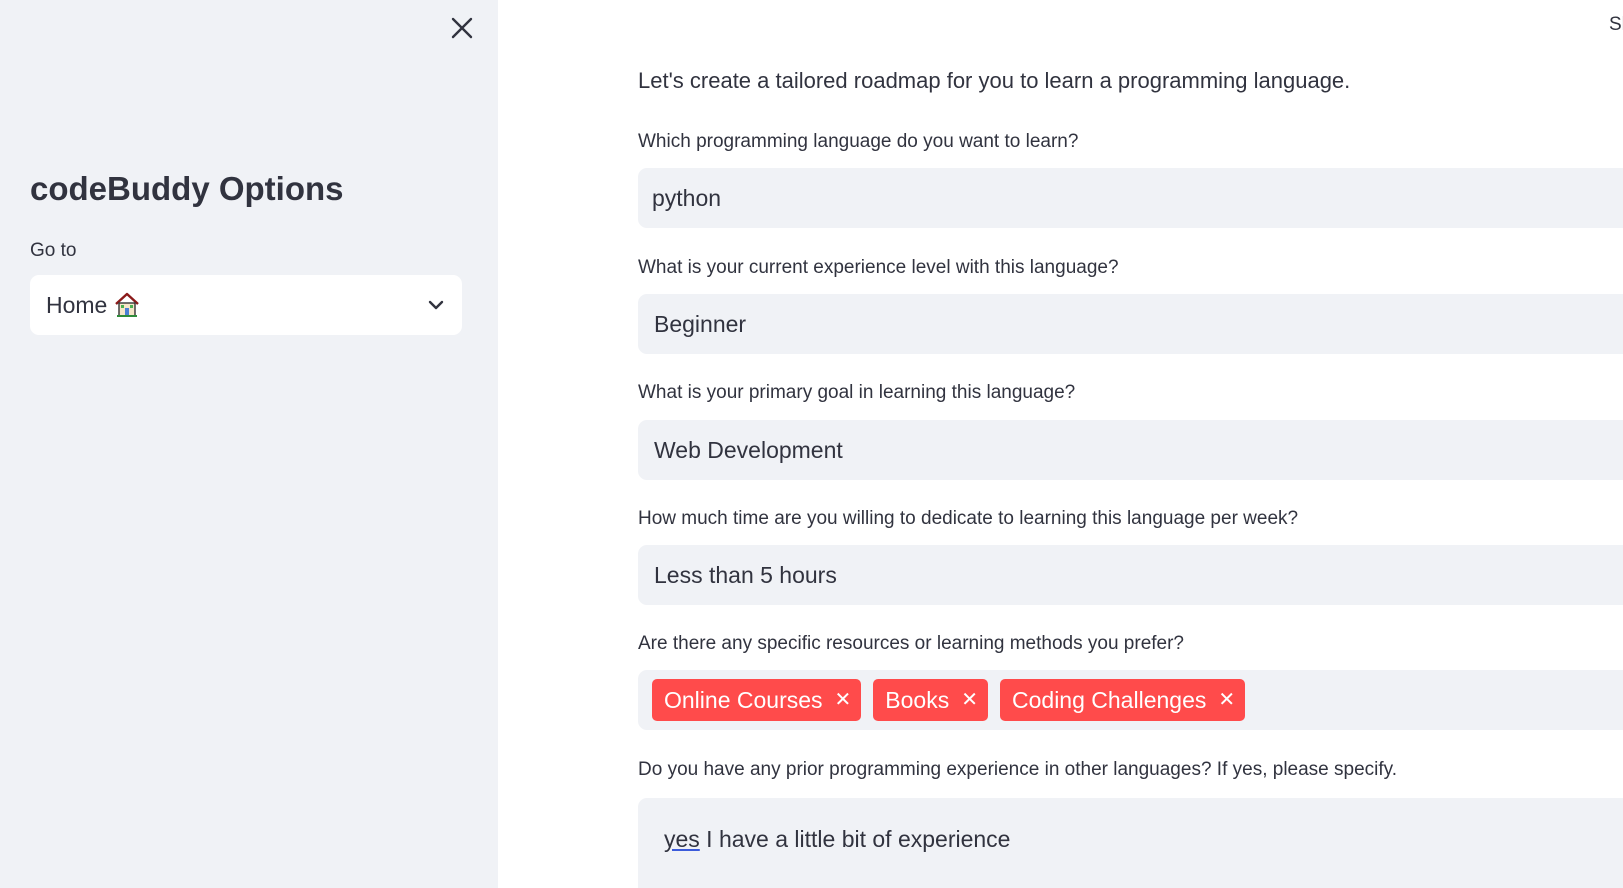 Image resolution: width=1623 pixels, height=888 pixels. Describe the element at coordinates (917, 699) in the screenshot. I see `tag-label: Books` at that location.